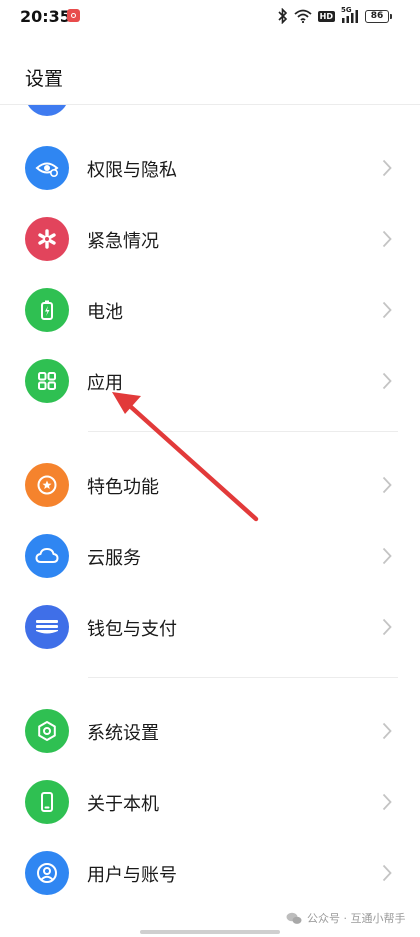 The width and height of the screenshot is (420, 937). What do you see at coordinates (73, 15) in the screenshot?
I see `notification-icon` at bounding box center [73, 15].